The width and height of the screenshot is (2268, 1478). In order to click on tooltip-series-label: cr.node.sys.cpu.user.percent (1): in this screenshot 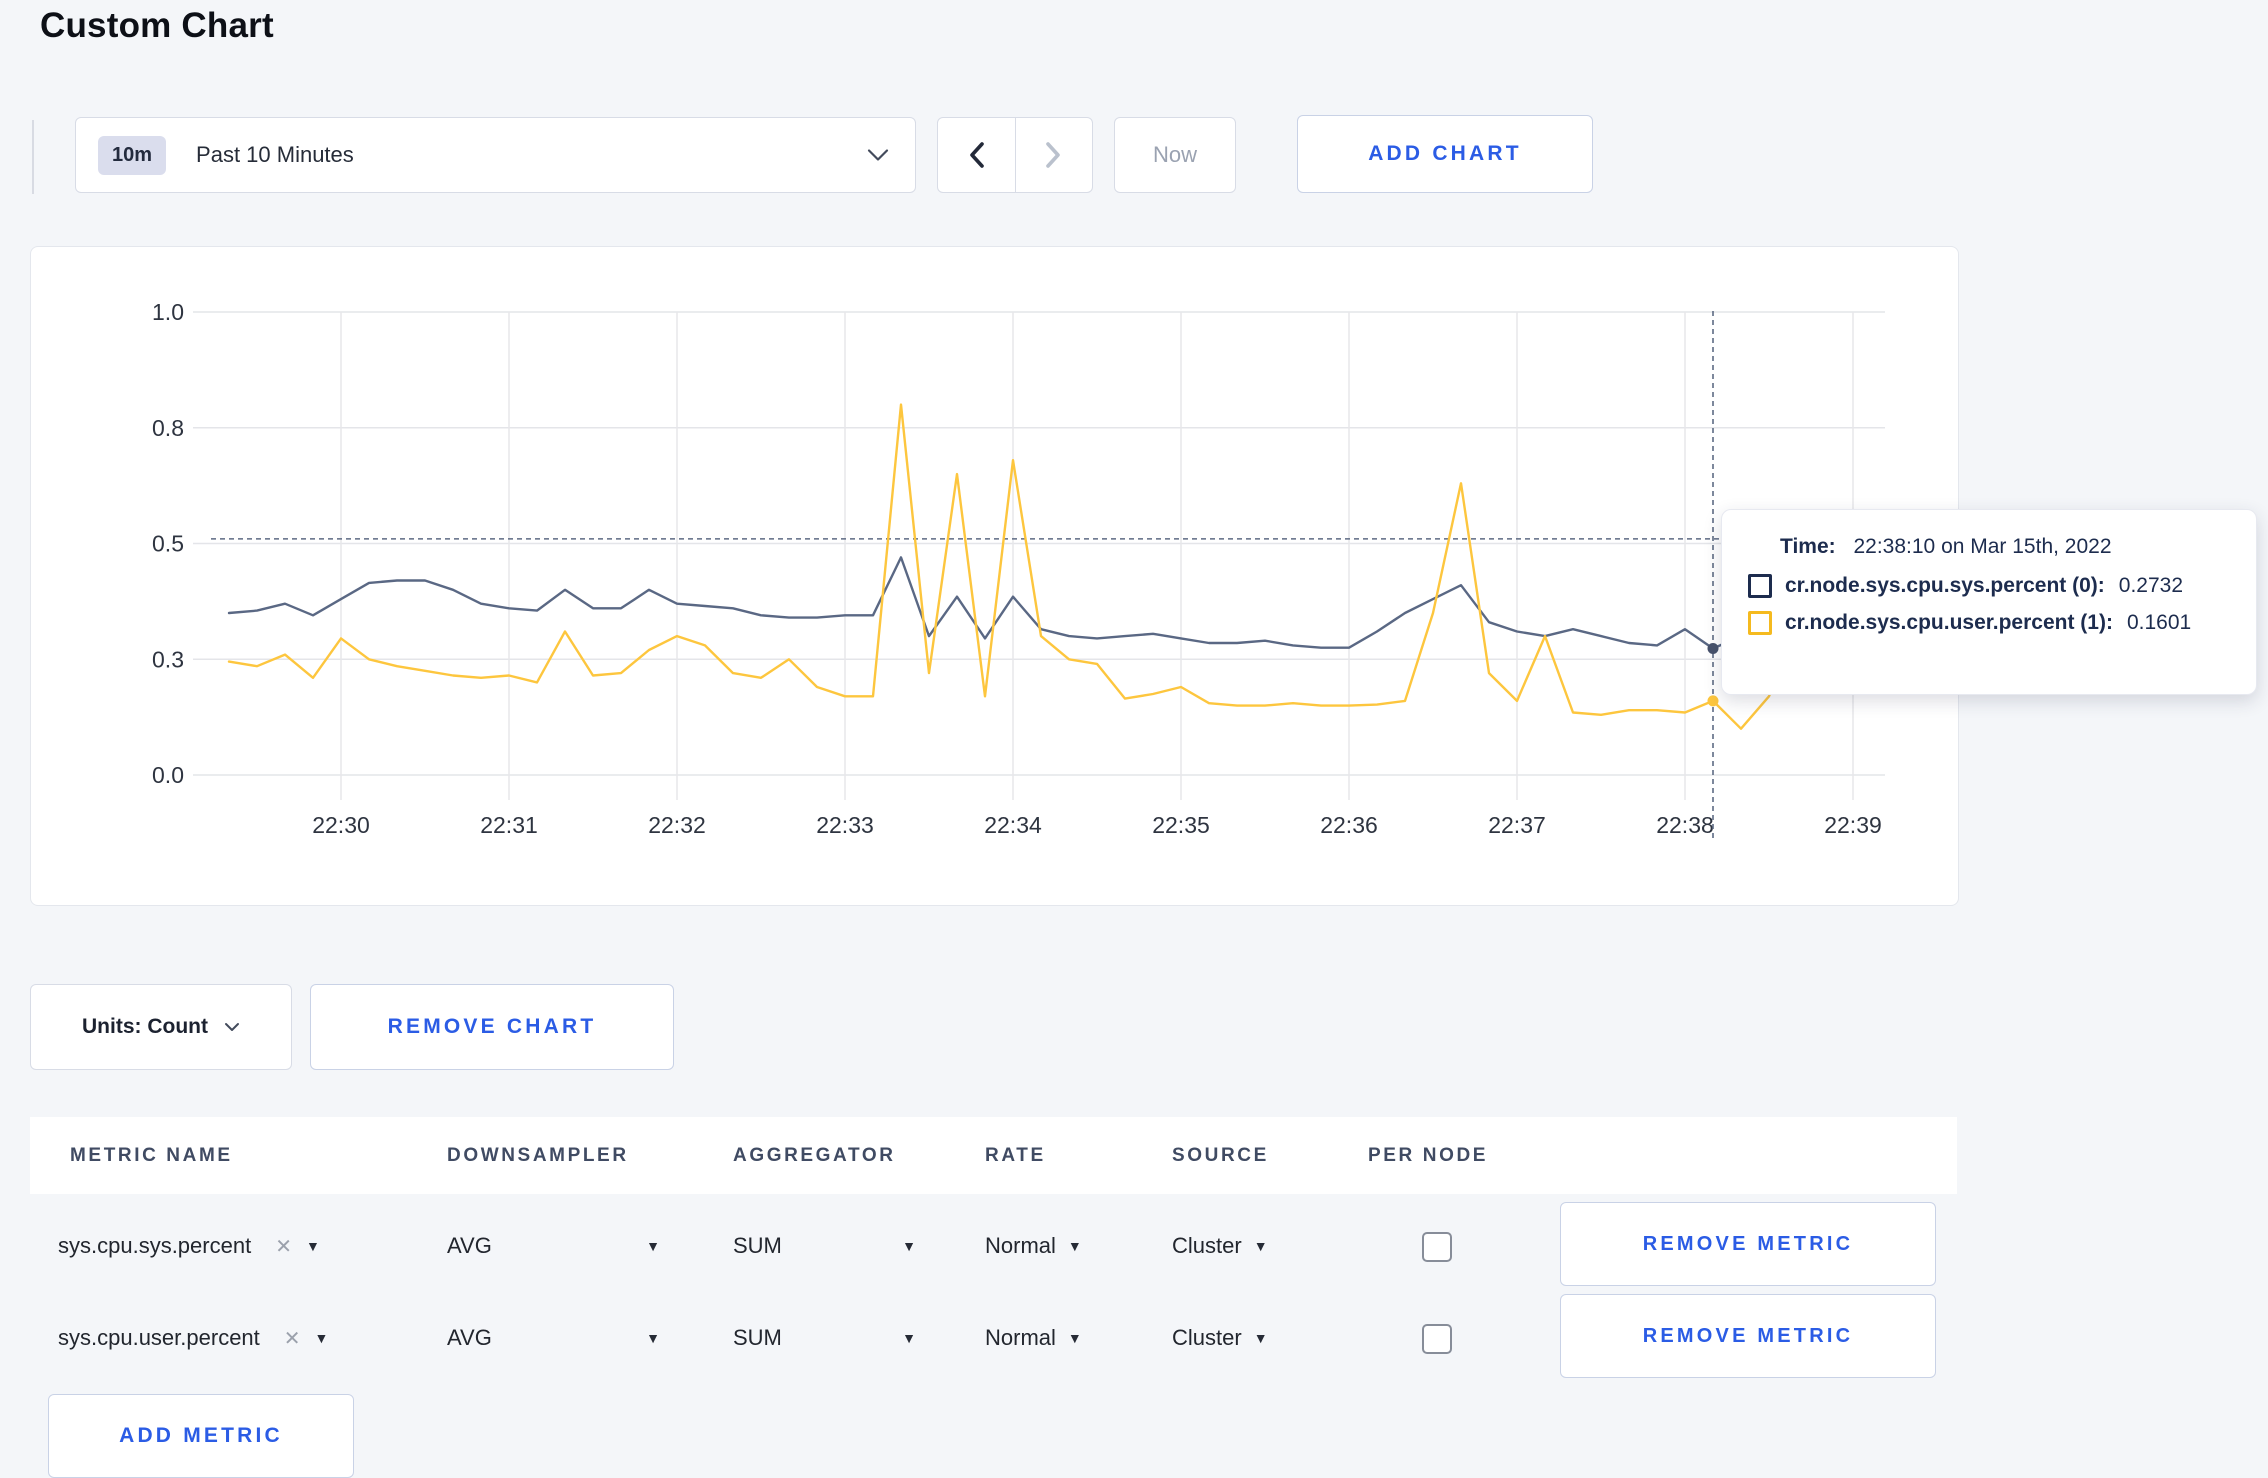, I will do `click(1949, 622)`.